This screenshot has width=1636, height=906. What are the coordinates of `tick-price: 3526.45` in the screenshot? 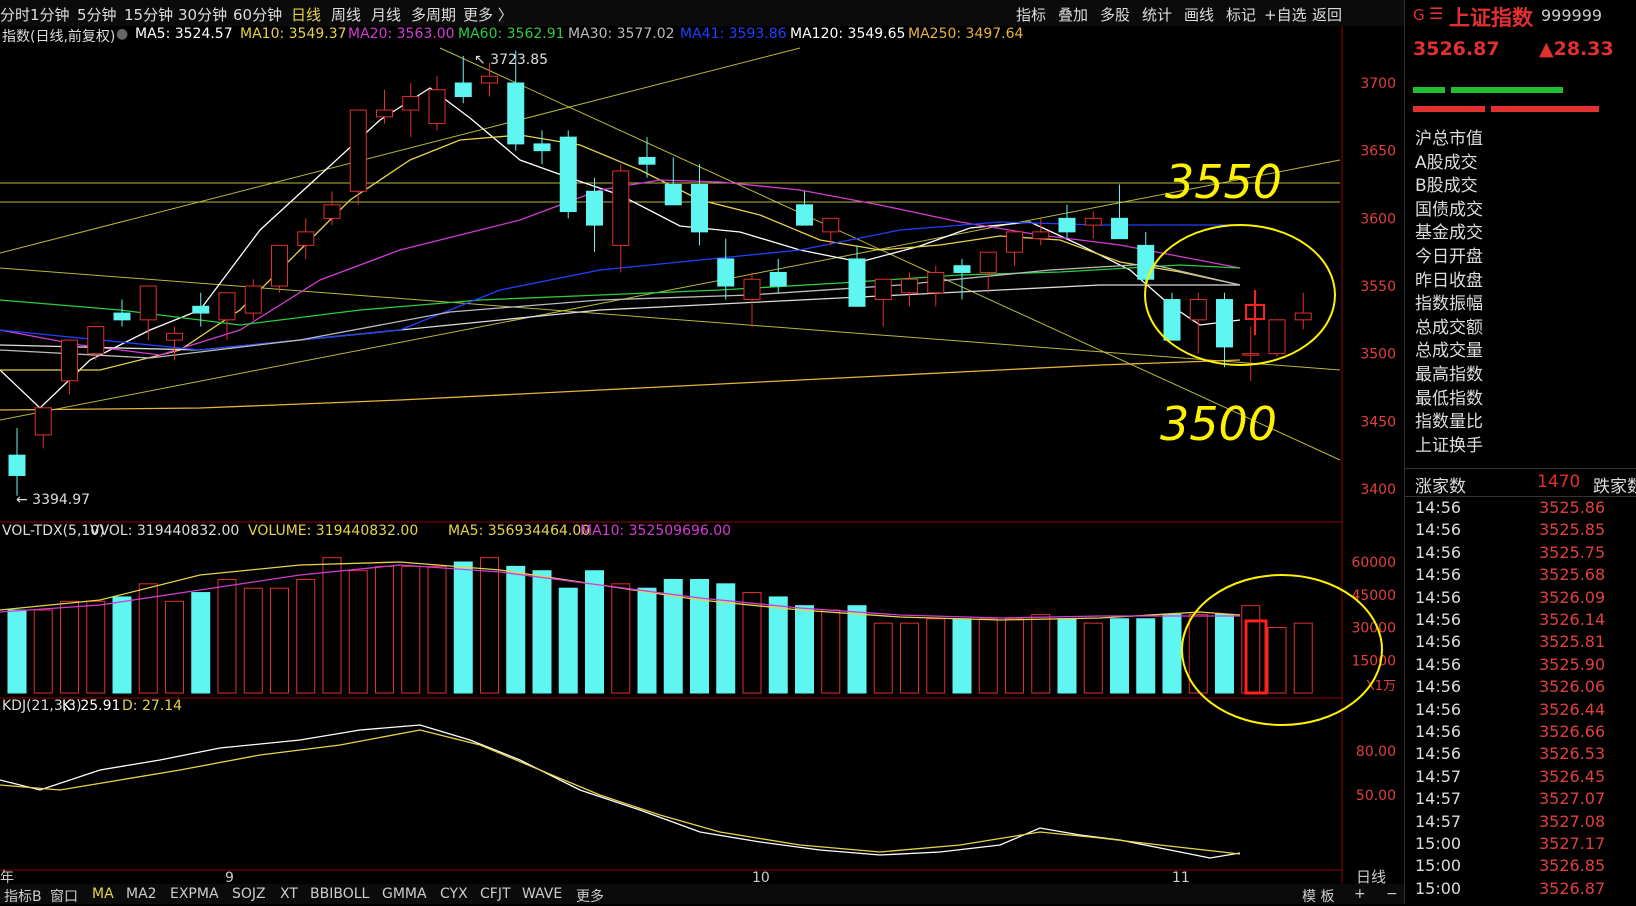 It's located at (1572, 776).